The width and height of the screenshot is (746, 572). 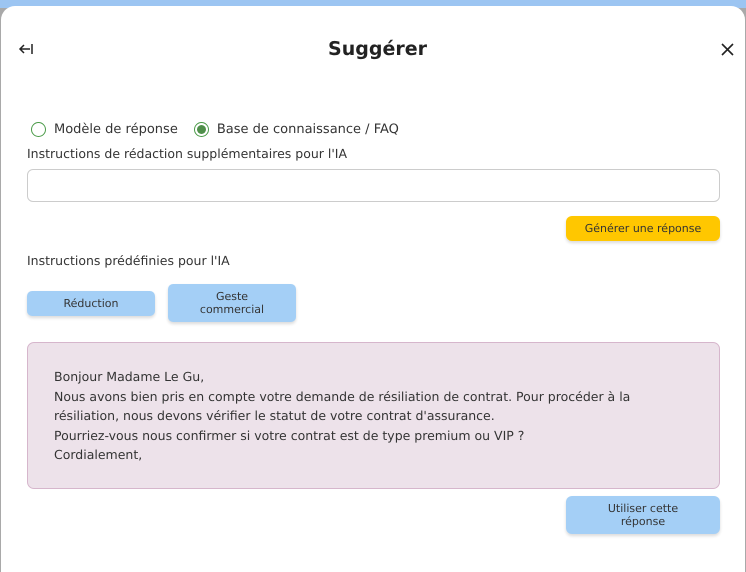 What do you see at coordinates (643, 228) in the screenshot?
I see `generate-response-button: Générer une réponse` at bounding box center [643, 228].